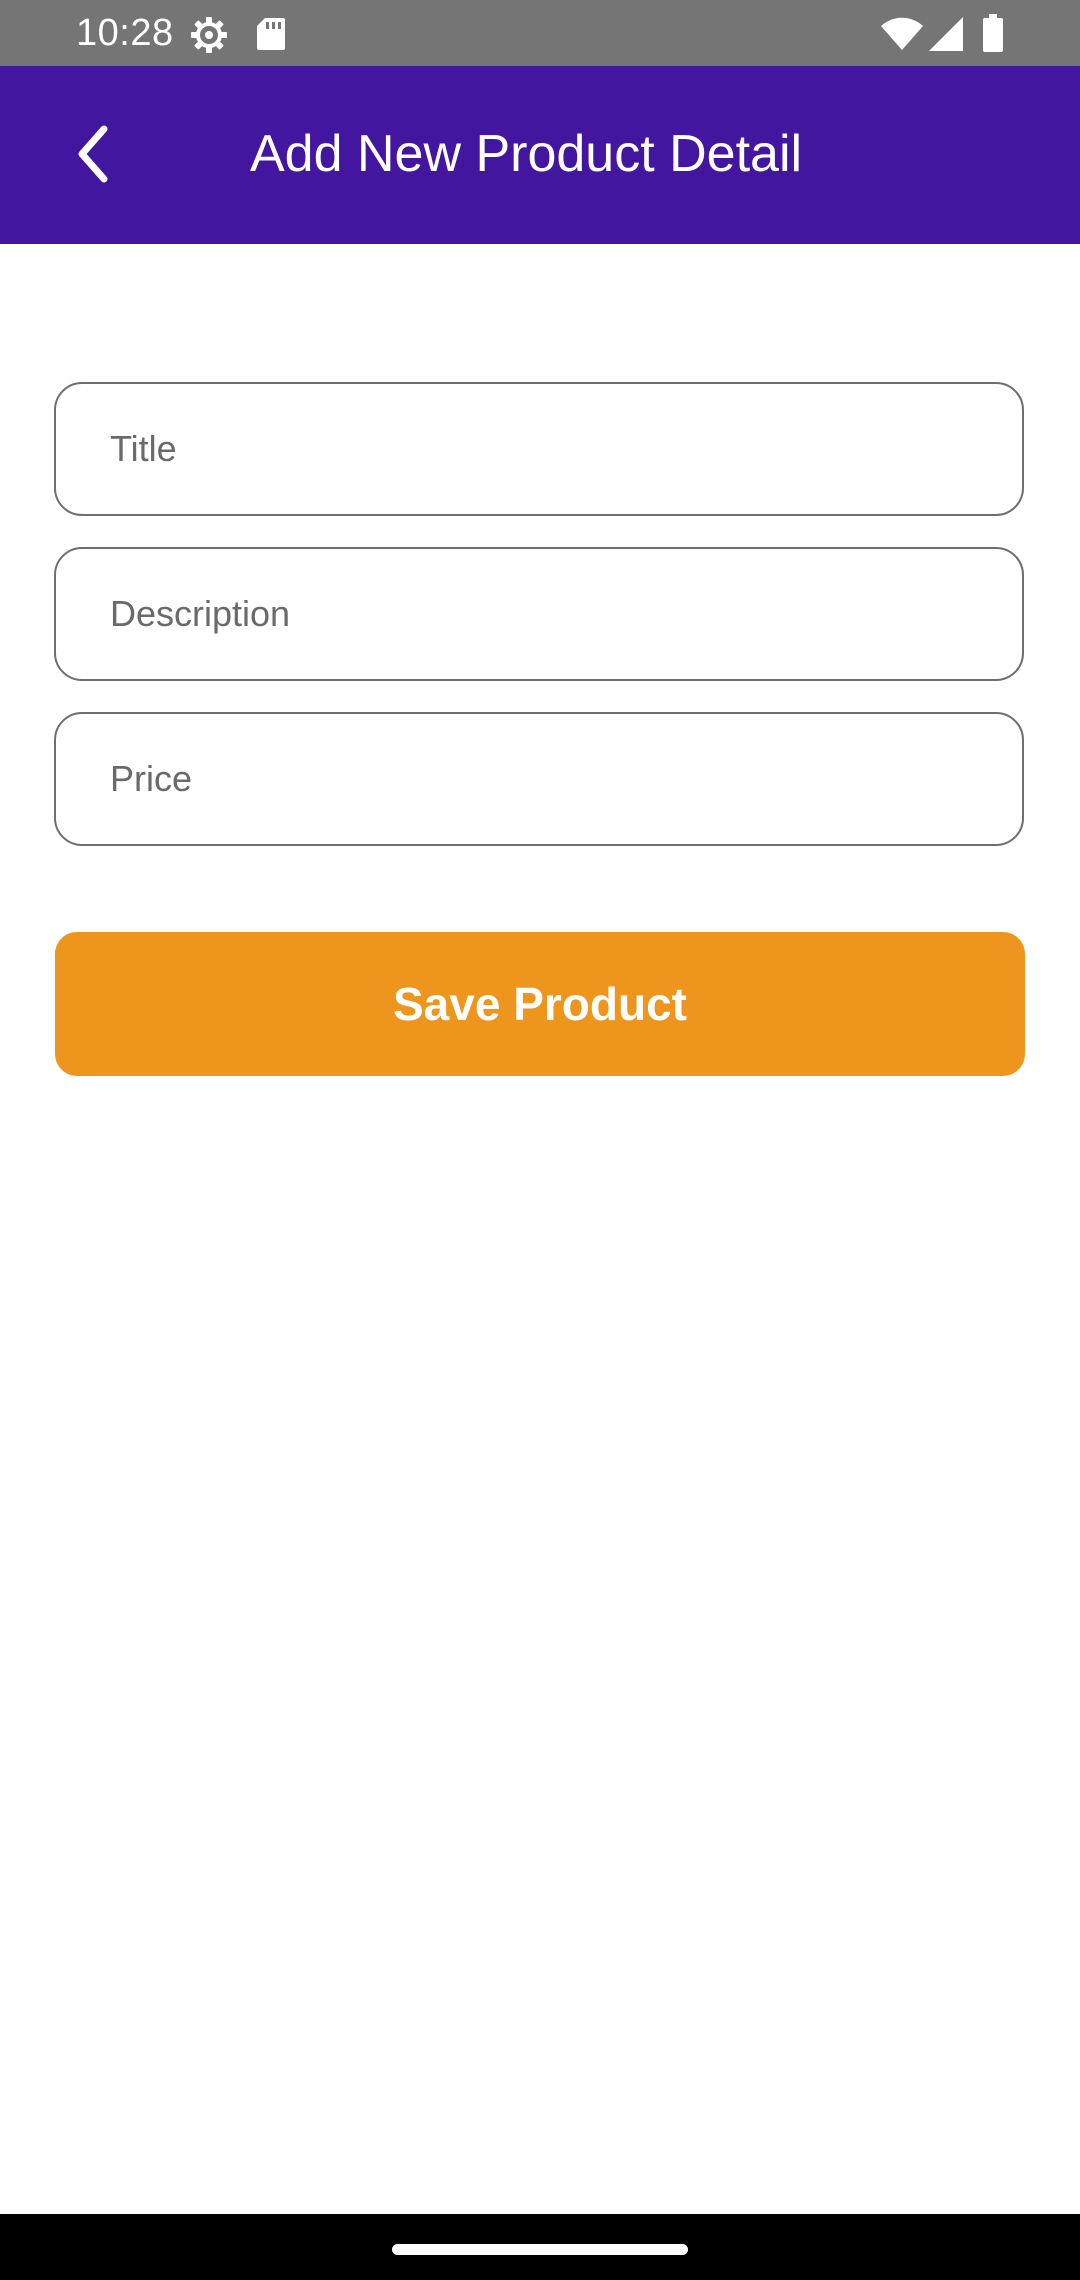 The height and width of the screenshot is (2280, 1080). I want to click on home-gesture-handle, so click(540, 2249).